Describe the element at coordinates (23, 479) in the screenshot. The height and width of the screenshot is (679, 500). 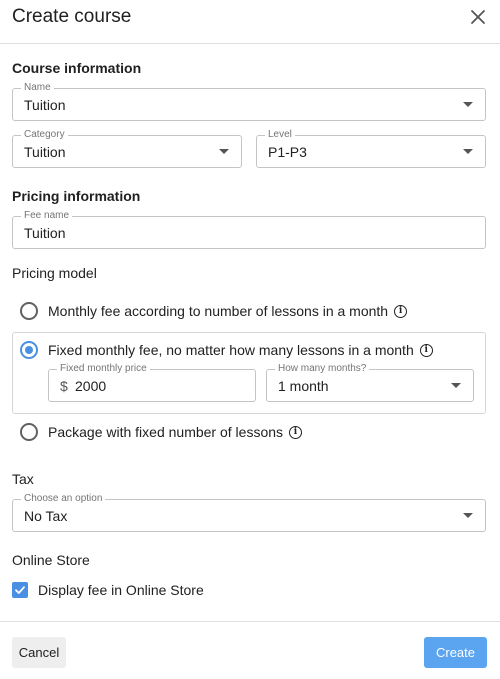
I see `tax-label: Tax` at that location.